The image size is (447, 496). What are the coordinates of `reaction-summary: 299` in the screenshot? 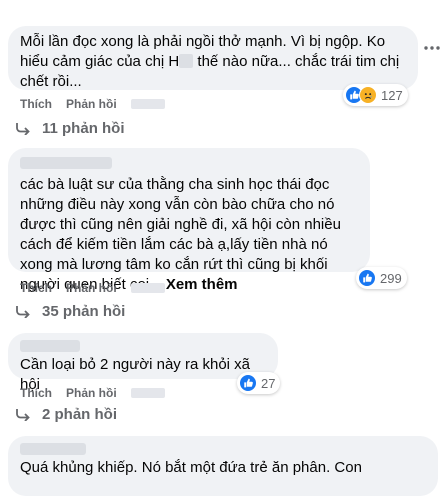 It's located at (381, 278).